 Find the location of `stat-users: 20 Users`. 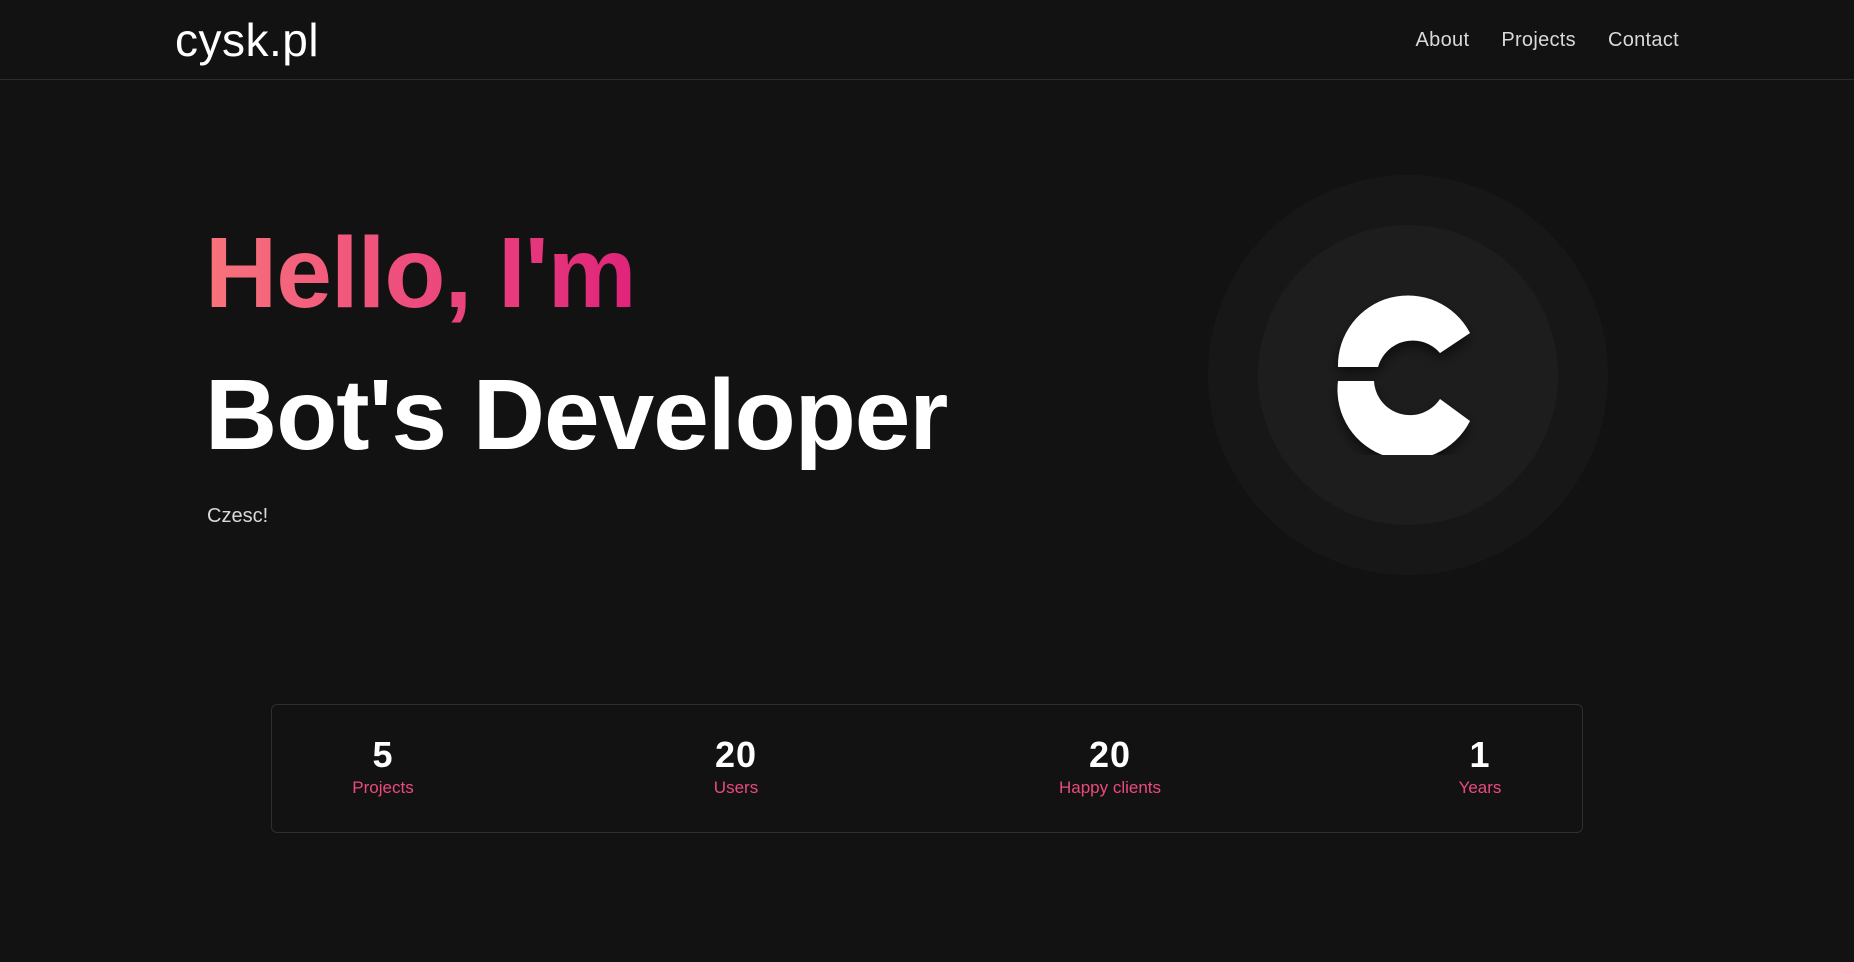

stat-users: 20 Users is located at coordinates (736, 767).